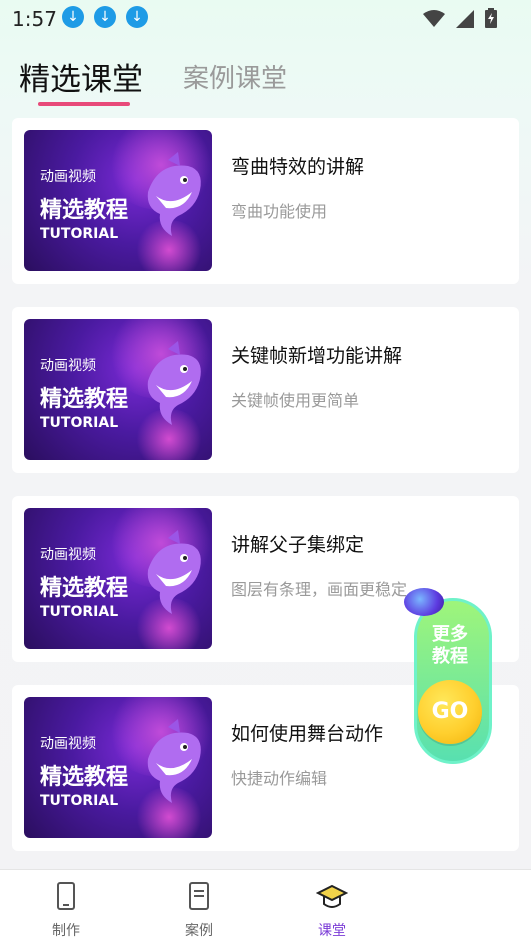  I want to click on nav-label: 制作, so click(66, 931).